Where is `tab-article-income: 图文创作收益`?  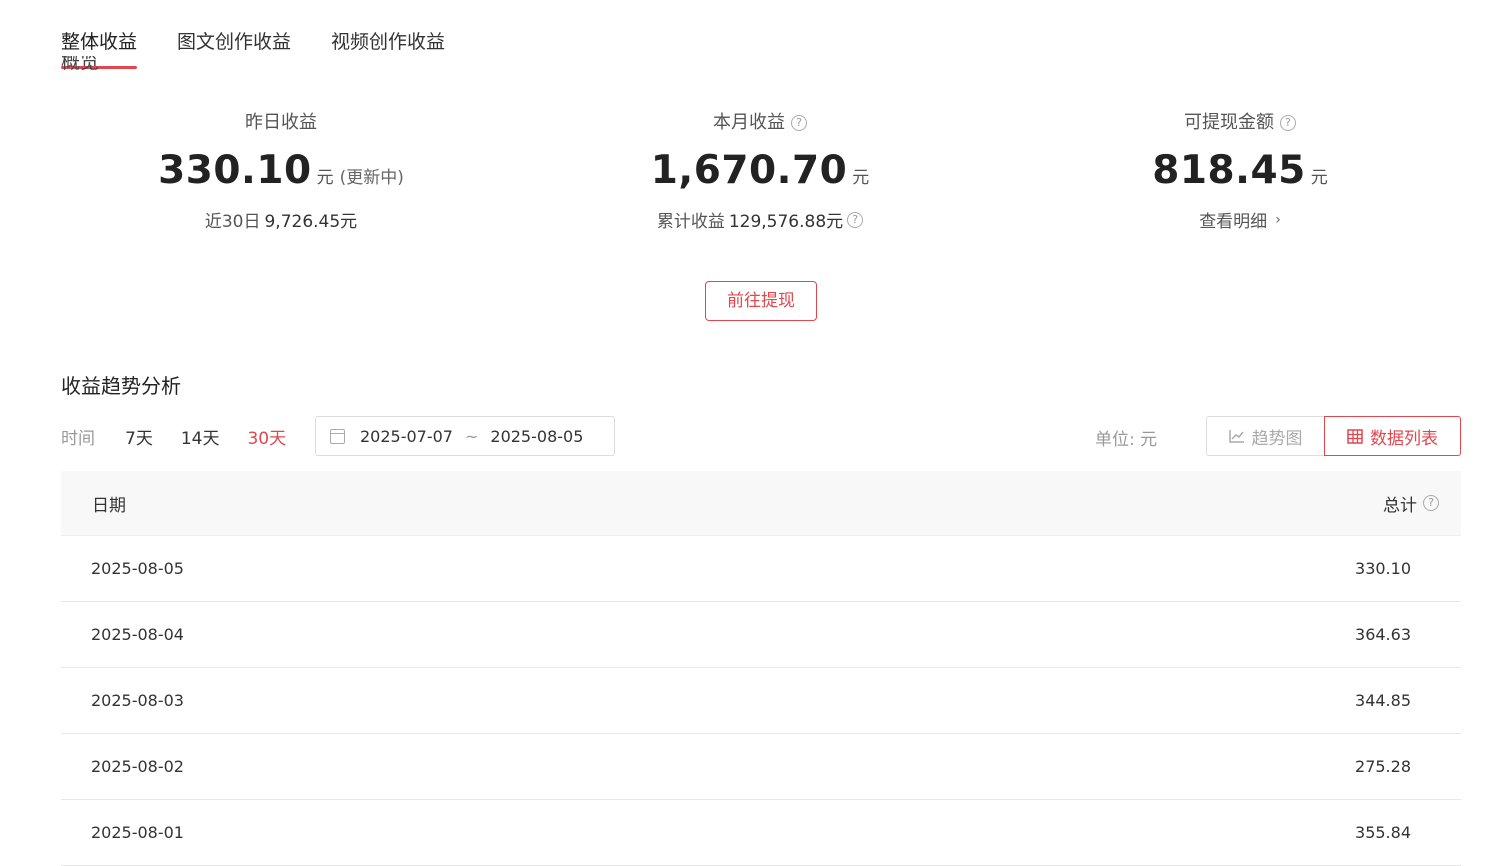
tab-article-income: 图文创作收益 is located at coordinates (234, 36).